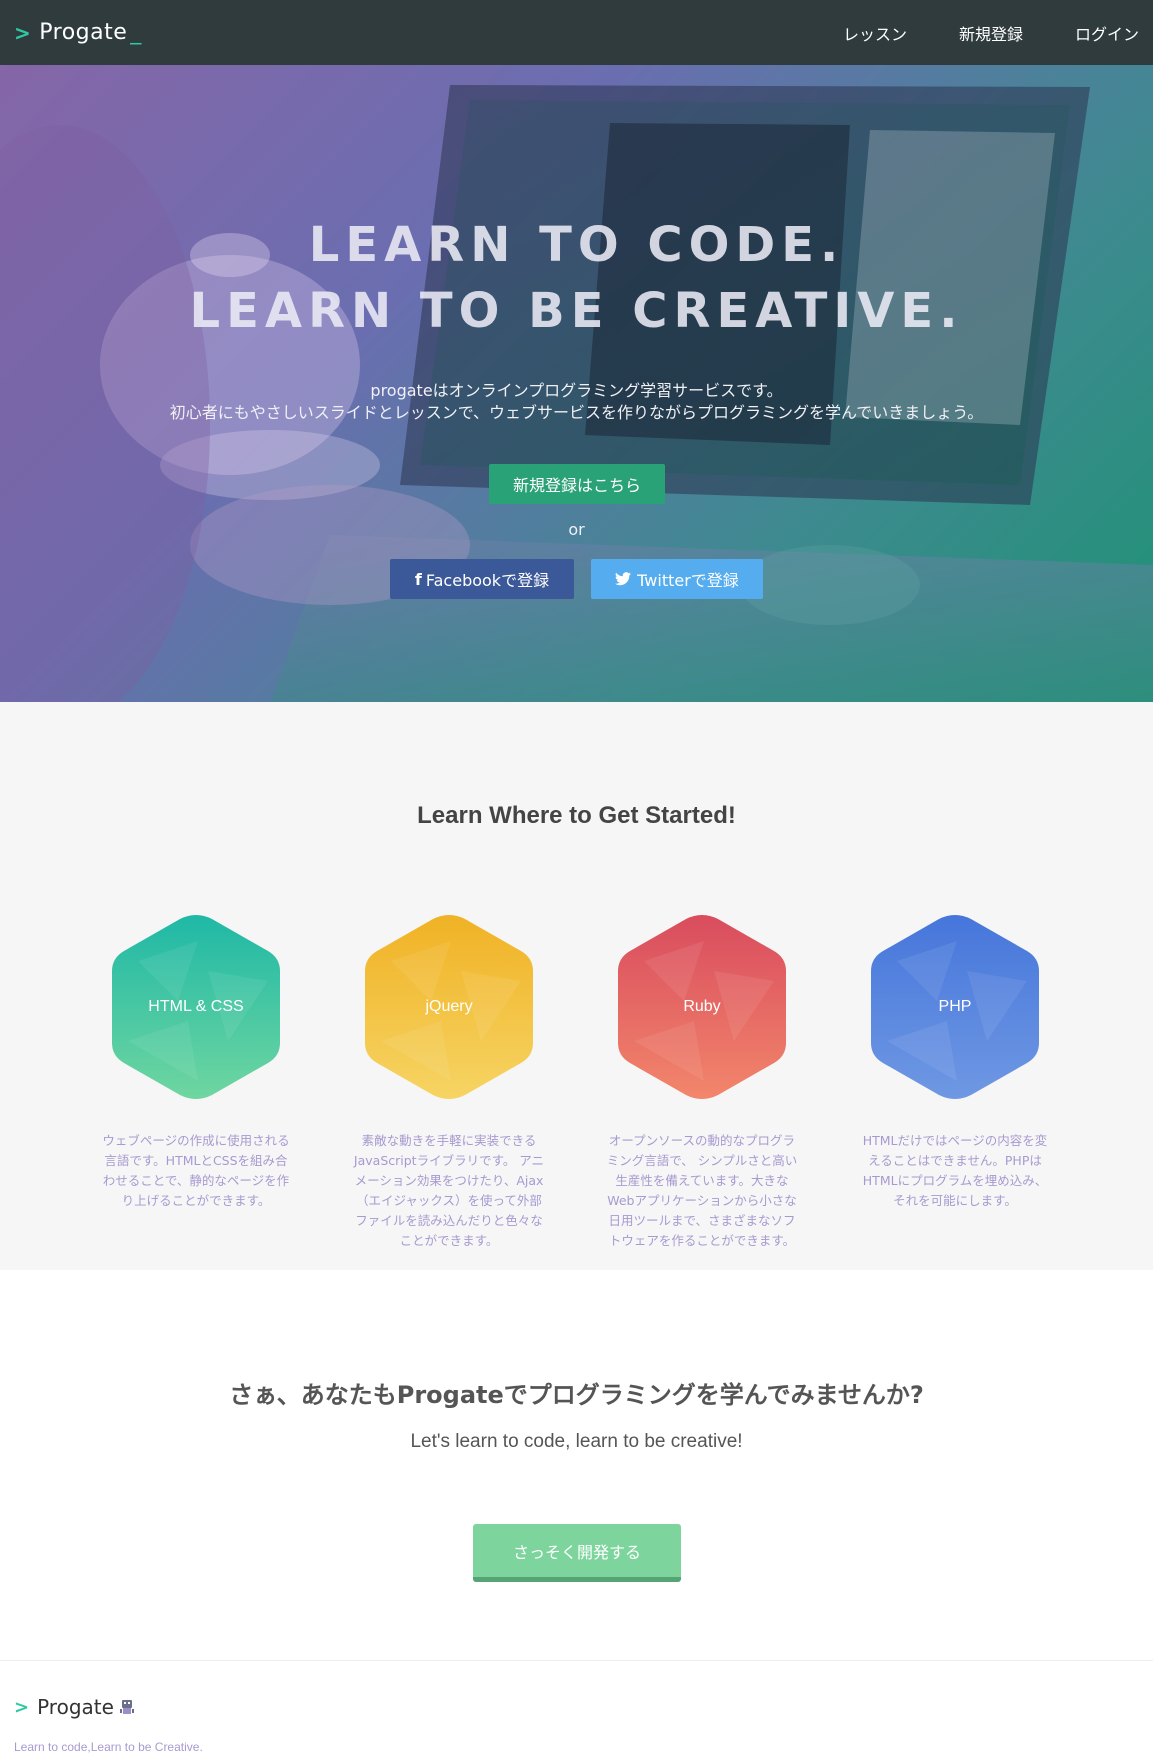 This screenshot has width=1153, height=1759. What do you see at coordinates (449, 1140) in the screenshot?
I see `desc-line: 素敵な動きを手軽に実装できる` at bounding box center [449, 1140].